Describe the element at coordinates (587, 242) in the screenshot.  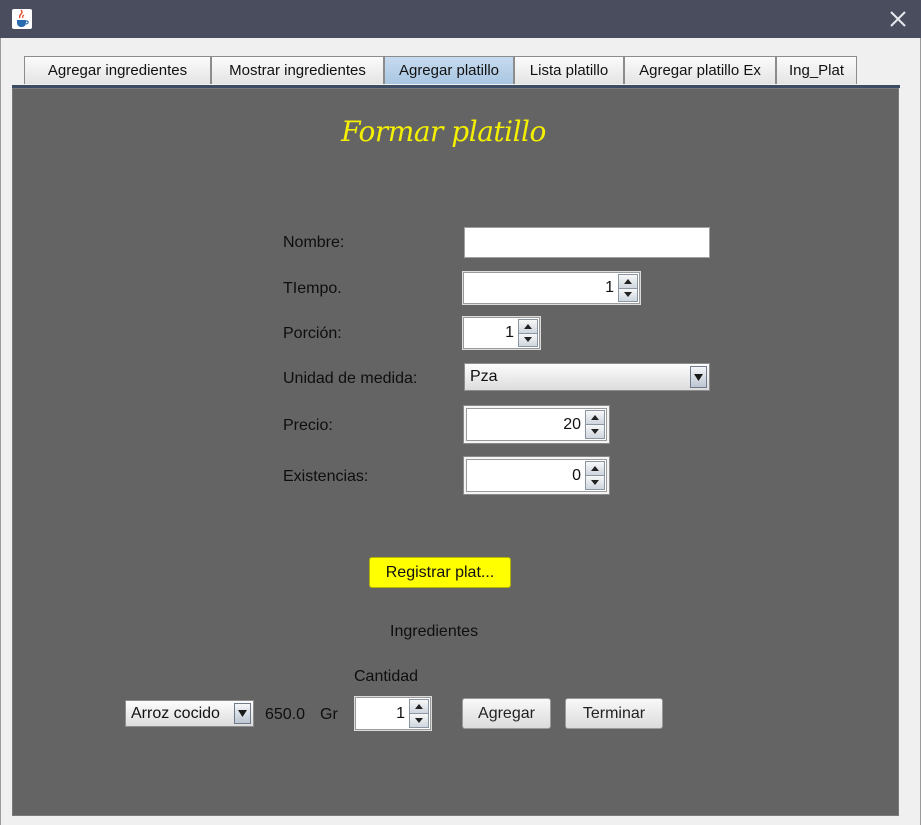
I see `nombre-field` at that location.